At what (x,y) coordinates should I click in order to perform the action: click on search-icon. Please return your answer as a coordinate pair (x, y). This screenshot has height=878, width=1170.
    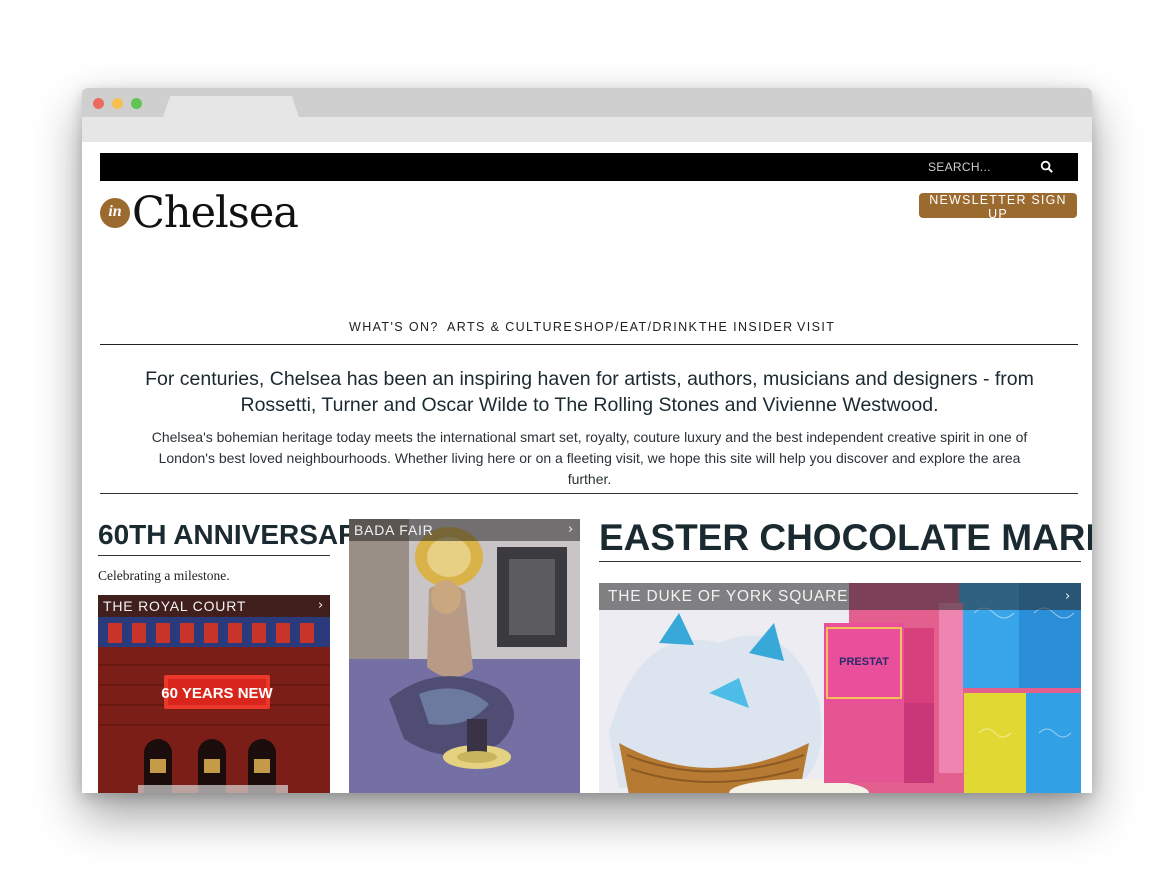
    Looking at the image, I should click on (1047, 167).